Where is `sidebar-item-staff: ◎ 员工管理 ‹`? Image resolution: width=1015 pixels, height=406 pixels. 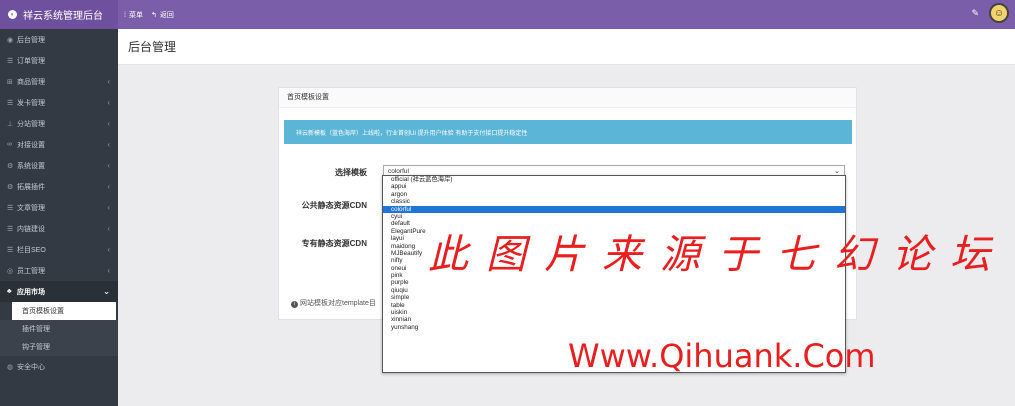 sidebar-item-staff: ◎ 员工管理 ‹ is located at coordinates (59, 270).